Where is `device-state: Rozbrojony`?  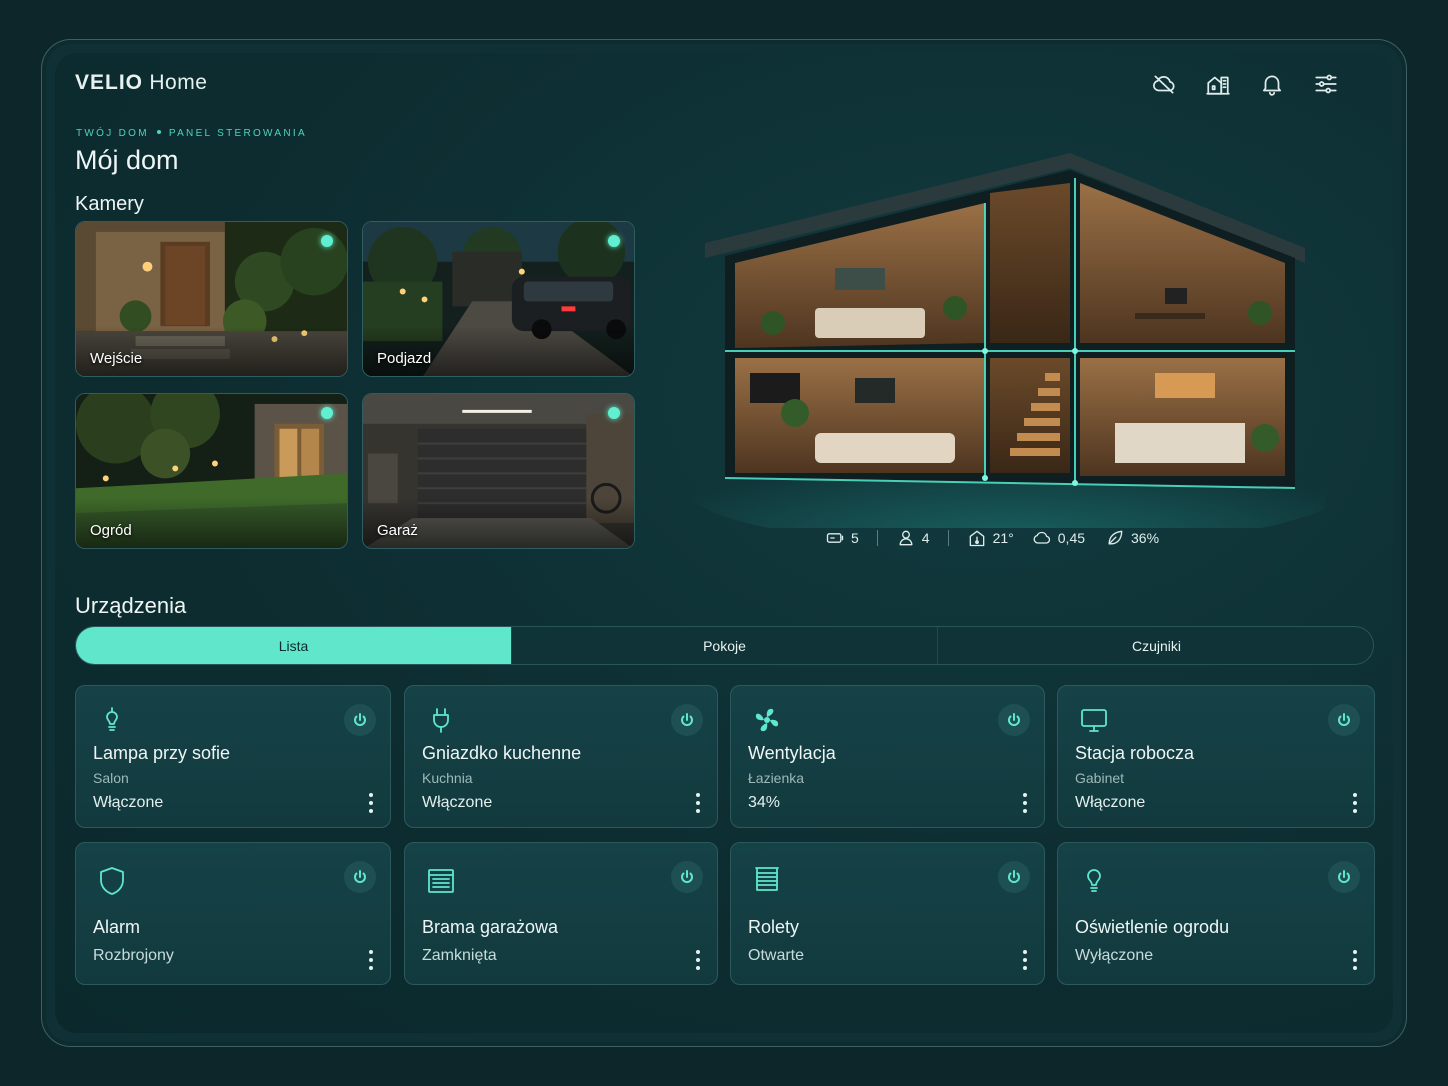 device-state: Rozbrojony is located at coordinates (133, 955).